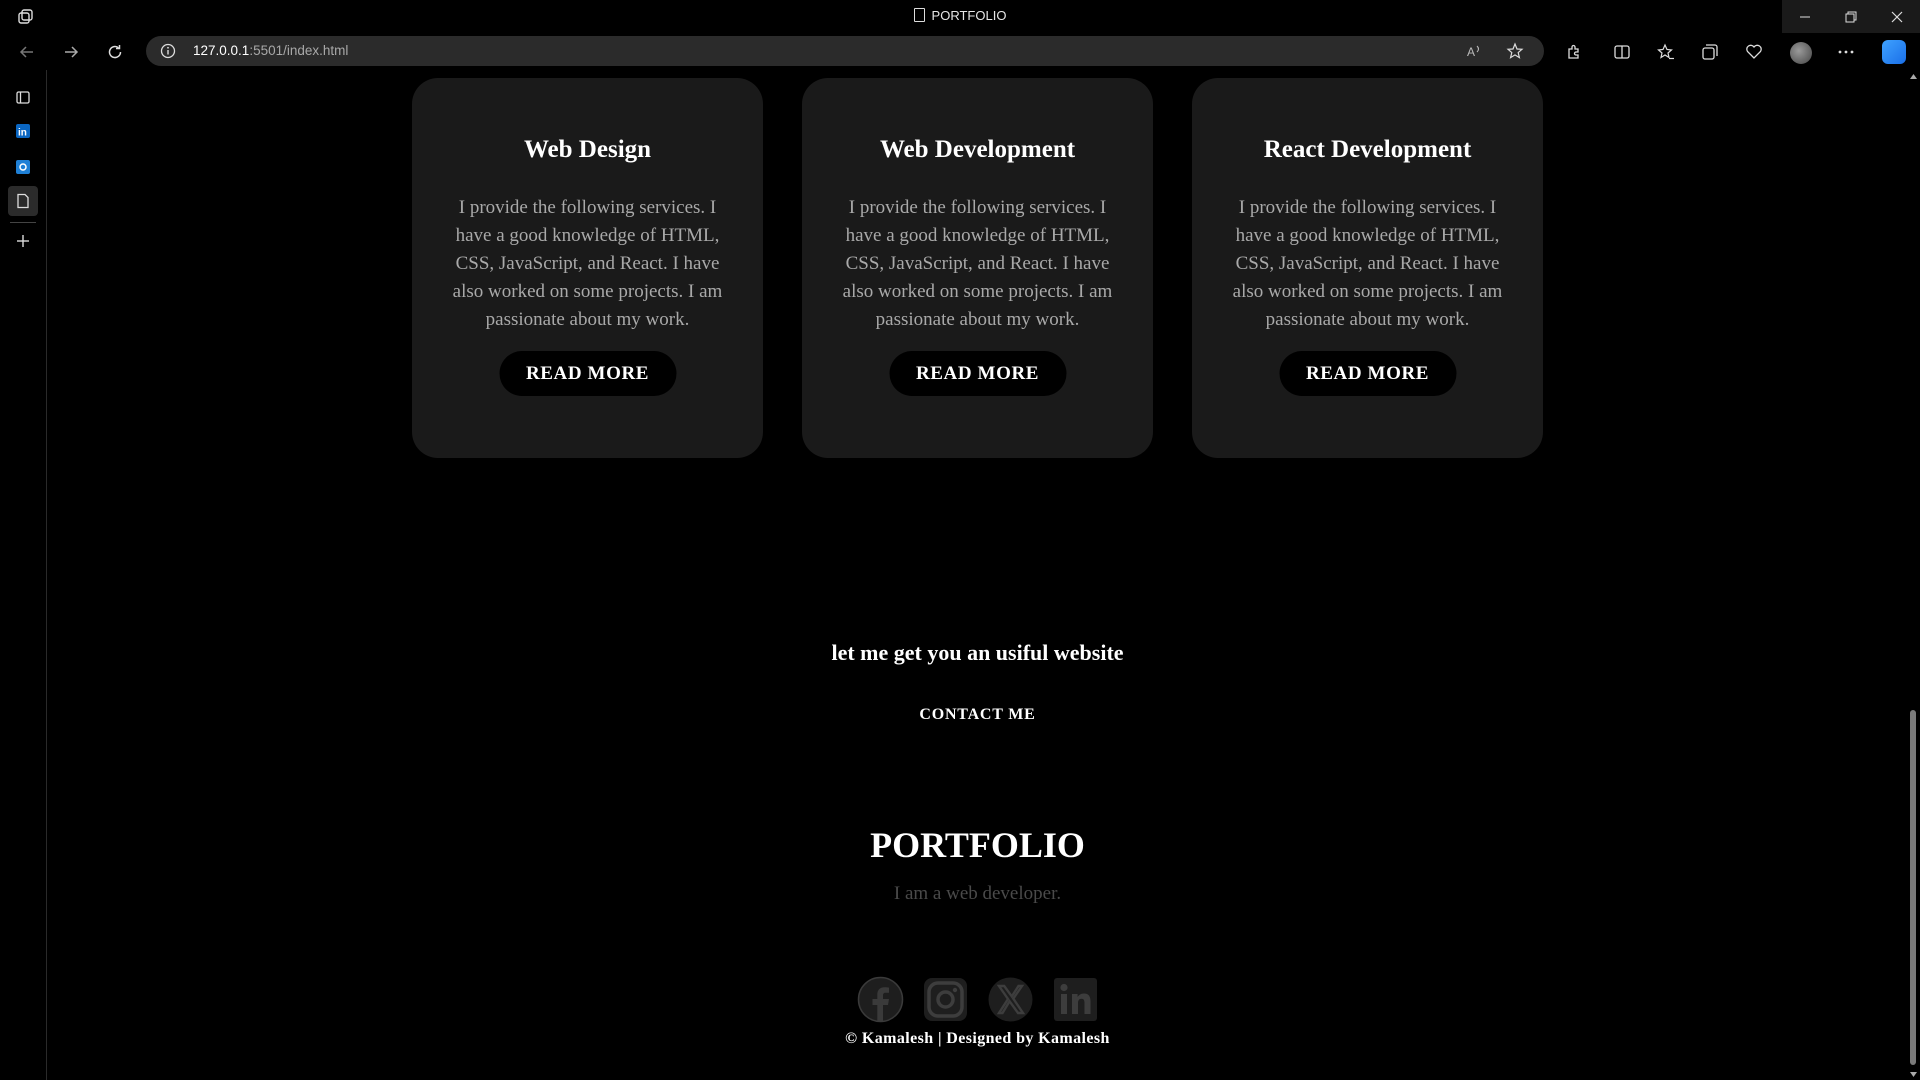  I want to click on minimize-button, so click(1805, 16).